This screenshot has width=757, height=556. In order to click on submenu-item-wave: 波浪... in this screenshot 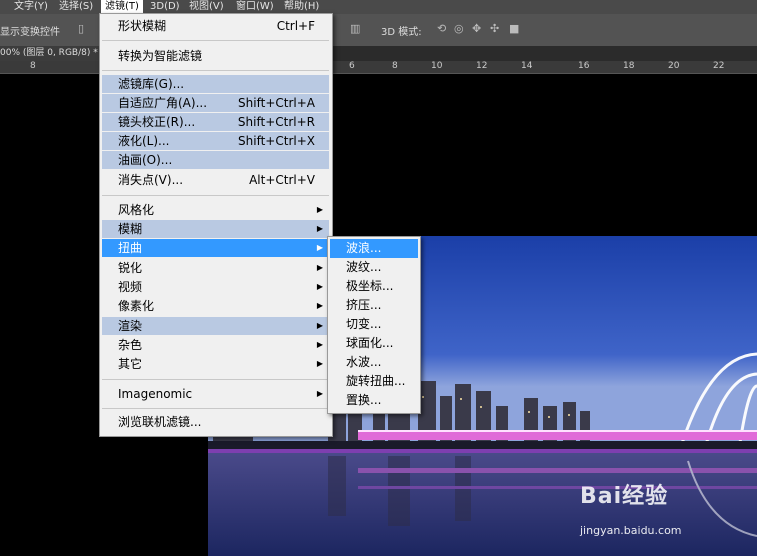, I will do `click(374, 248)`.